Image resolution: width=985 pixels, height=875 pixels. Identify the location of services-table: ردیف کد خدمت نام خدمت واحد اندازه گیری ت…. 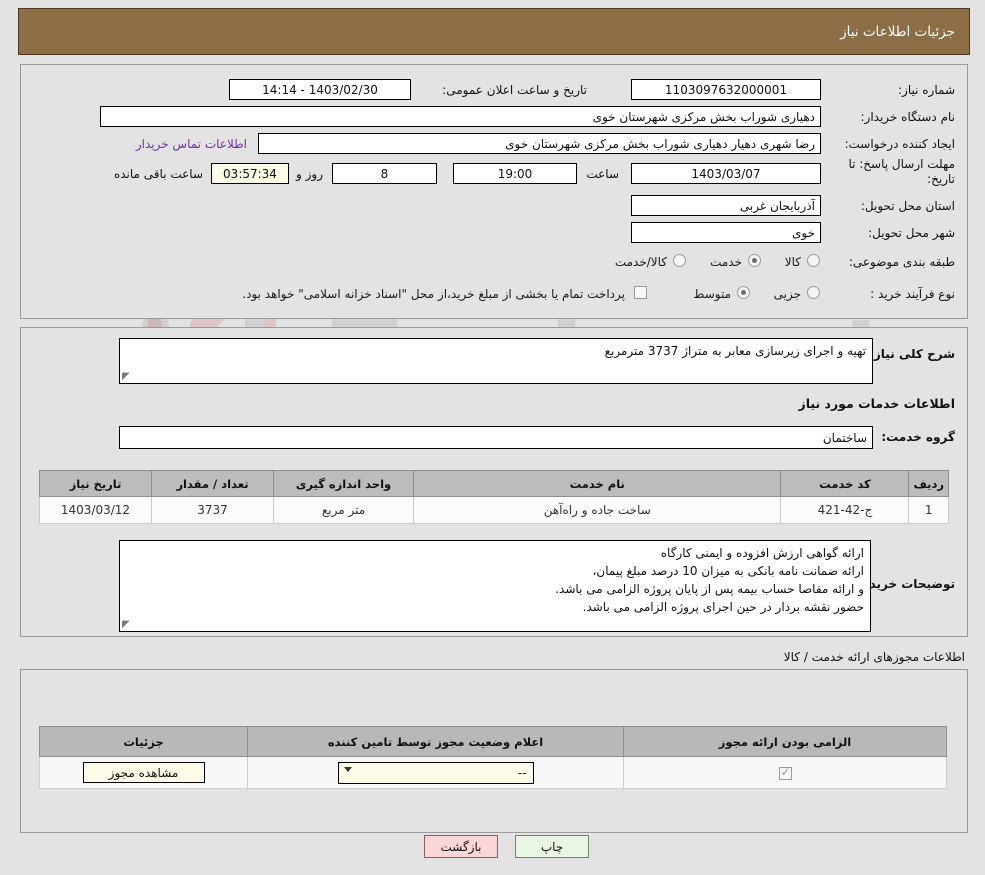
(494, 497).